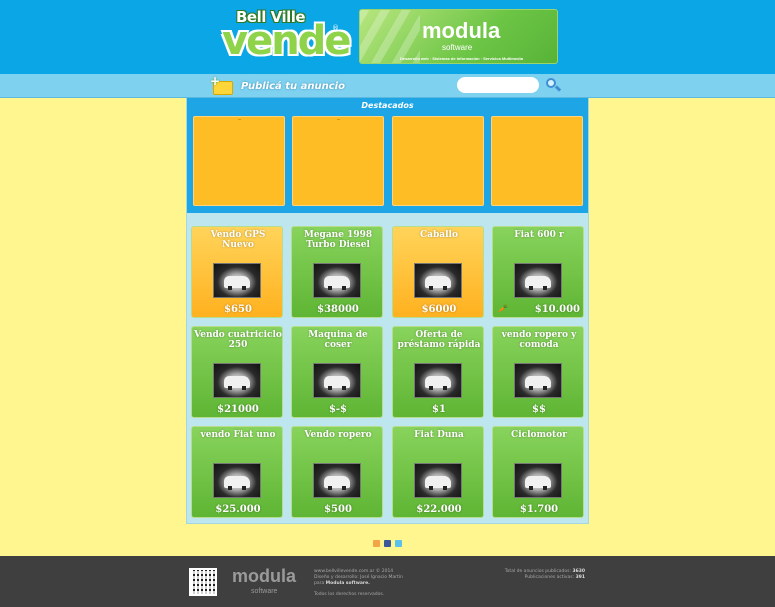 This screenshot has width=775, height=607. I want to click on listing-card: Vendo cuatriciclo 250 $21000, so click(237, 372).